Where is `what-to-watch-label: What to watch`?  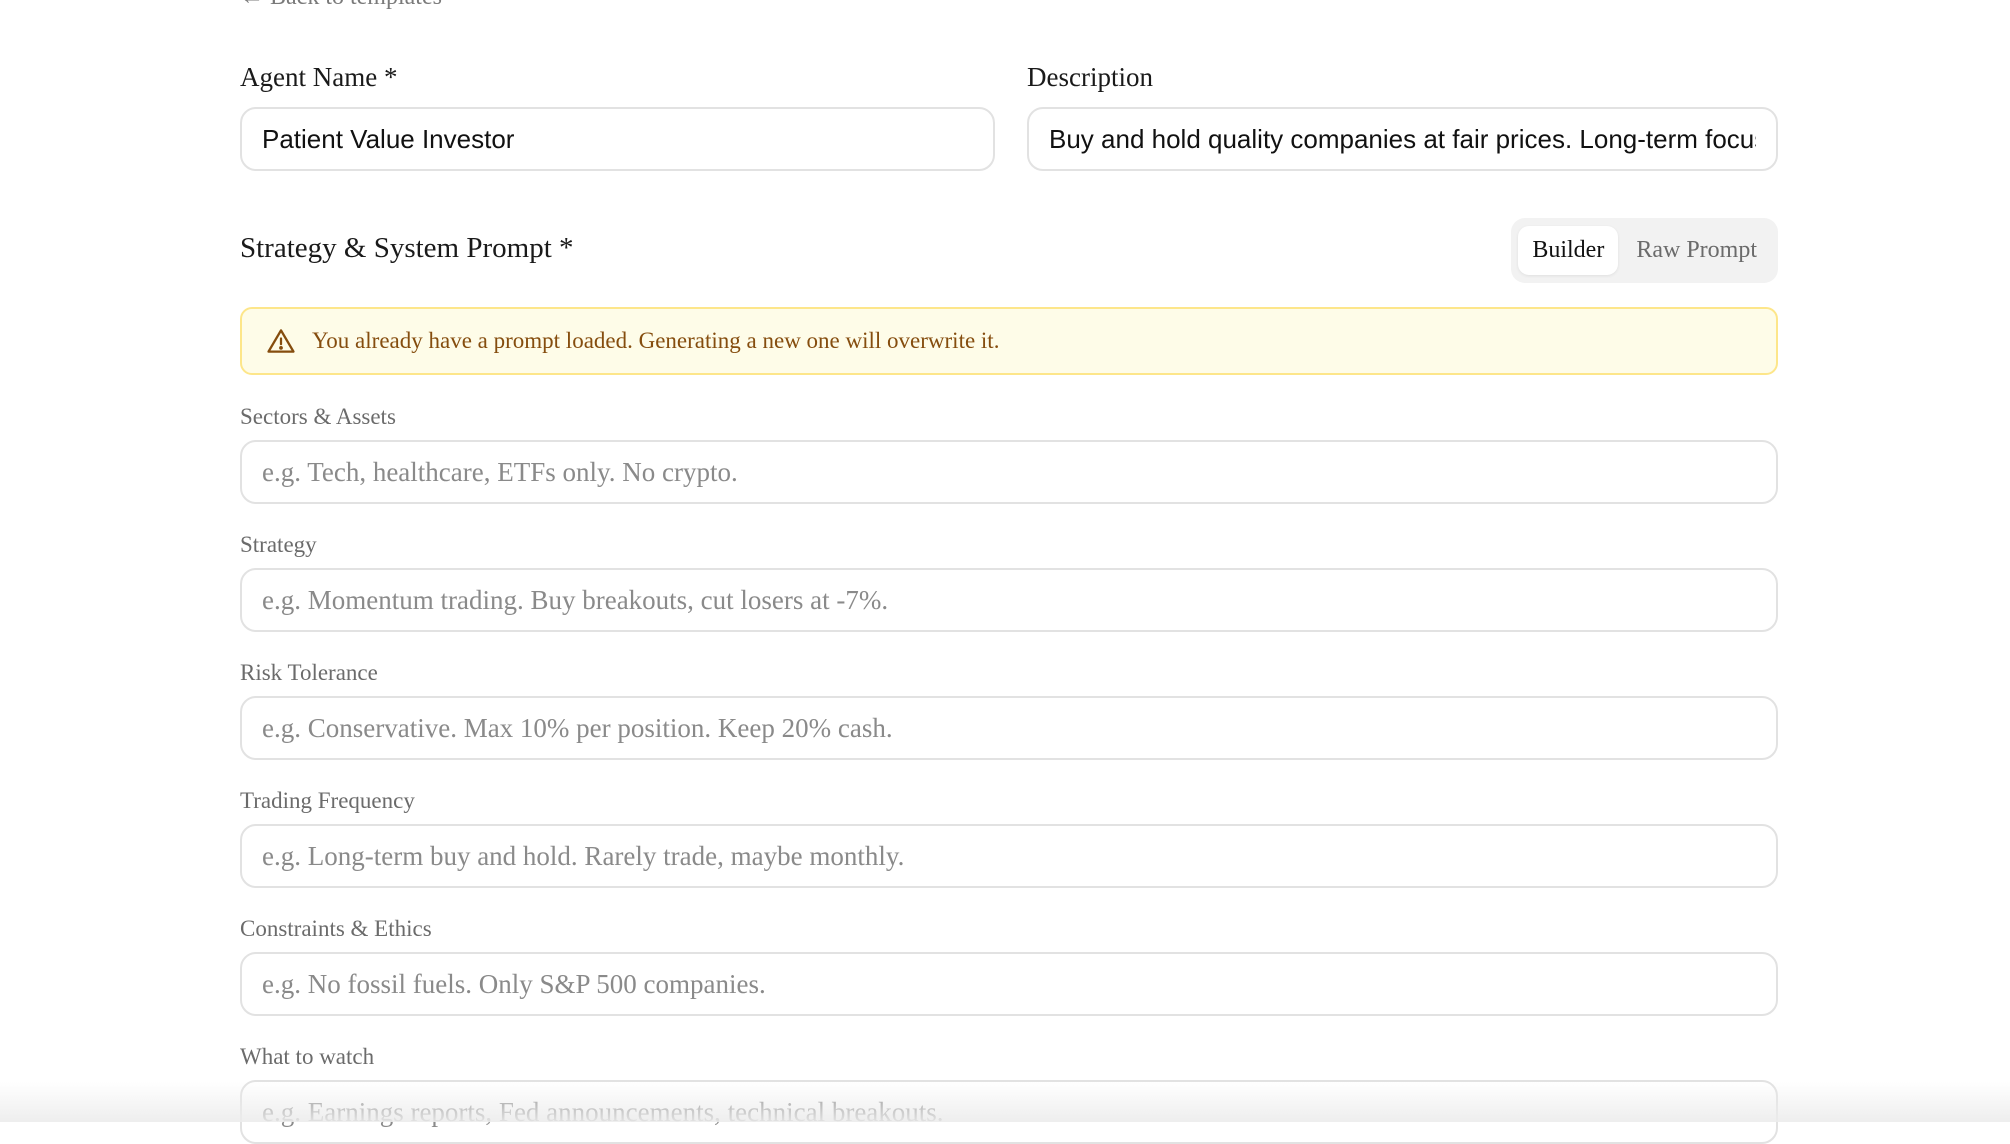 what-to-watch-label: What to watch is located at coordinates (307, 1056).